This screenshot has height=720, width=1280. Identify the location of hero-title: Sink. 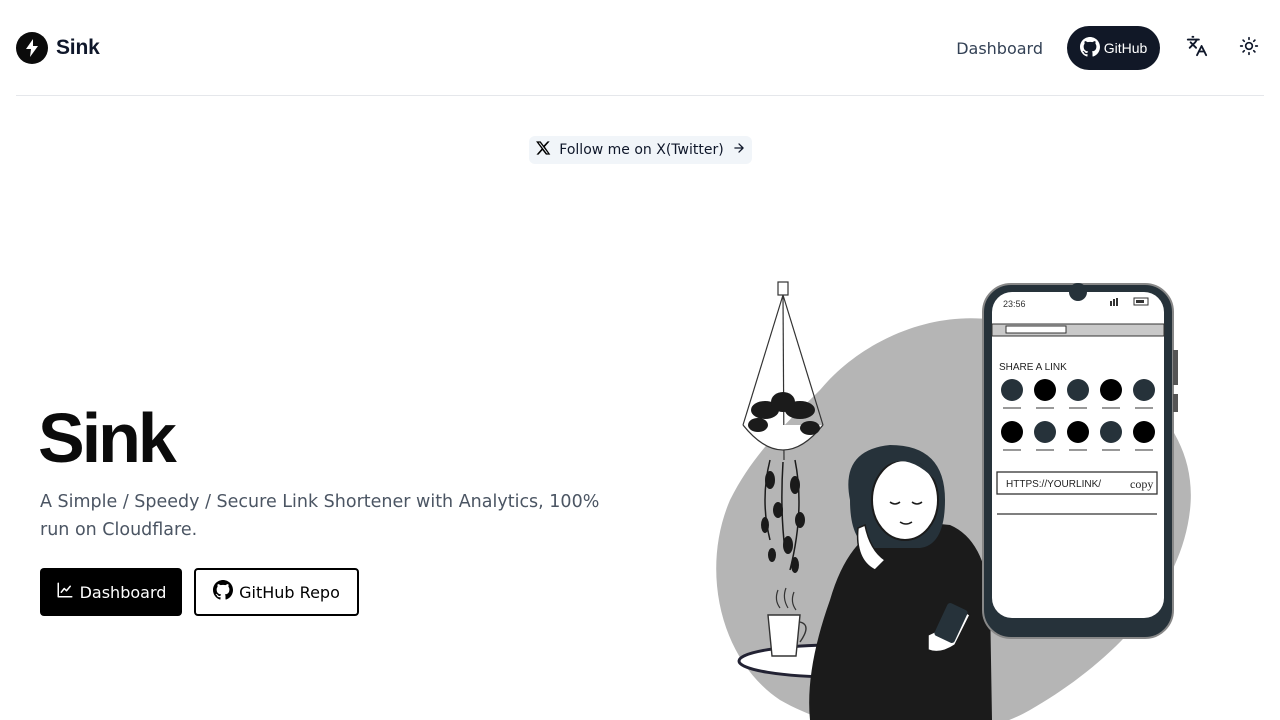
(107, 438).